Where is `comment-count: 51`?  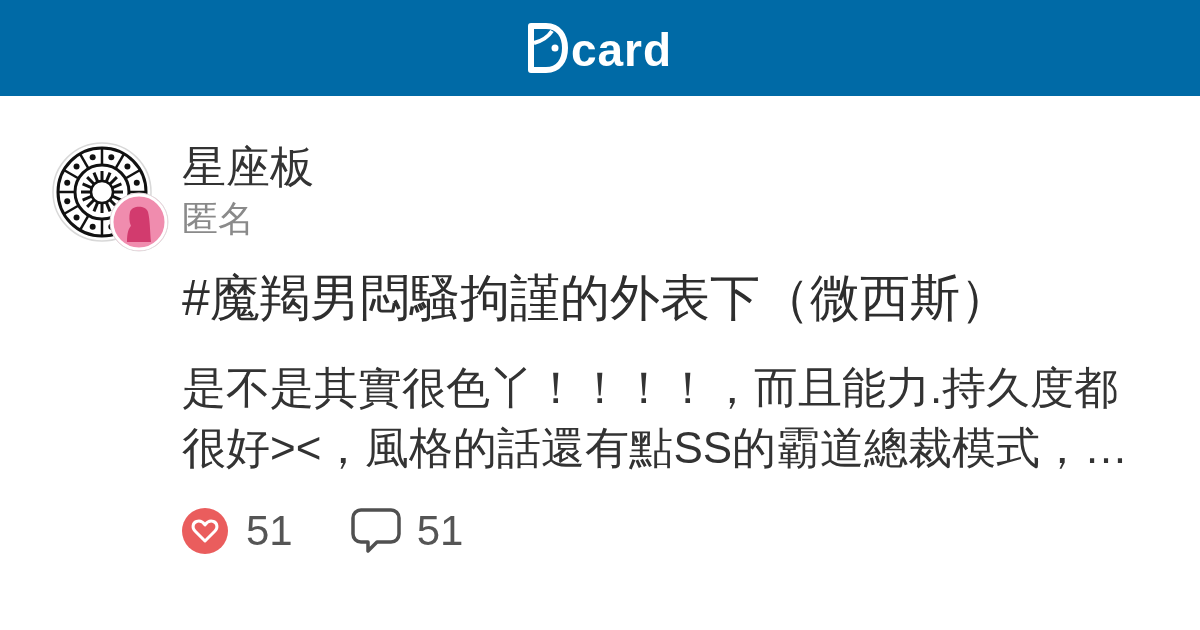
comment-count: 51 is located at coordinates (440, 531).